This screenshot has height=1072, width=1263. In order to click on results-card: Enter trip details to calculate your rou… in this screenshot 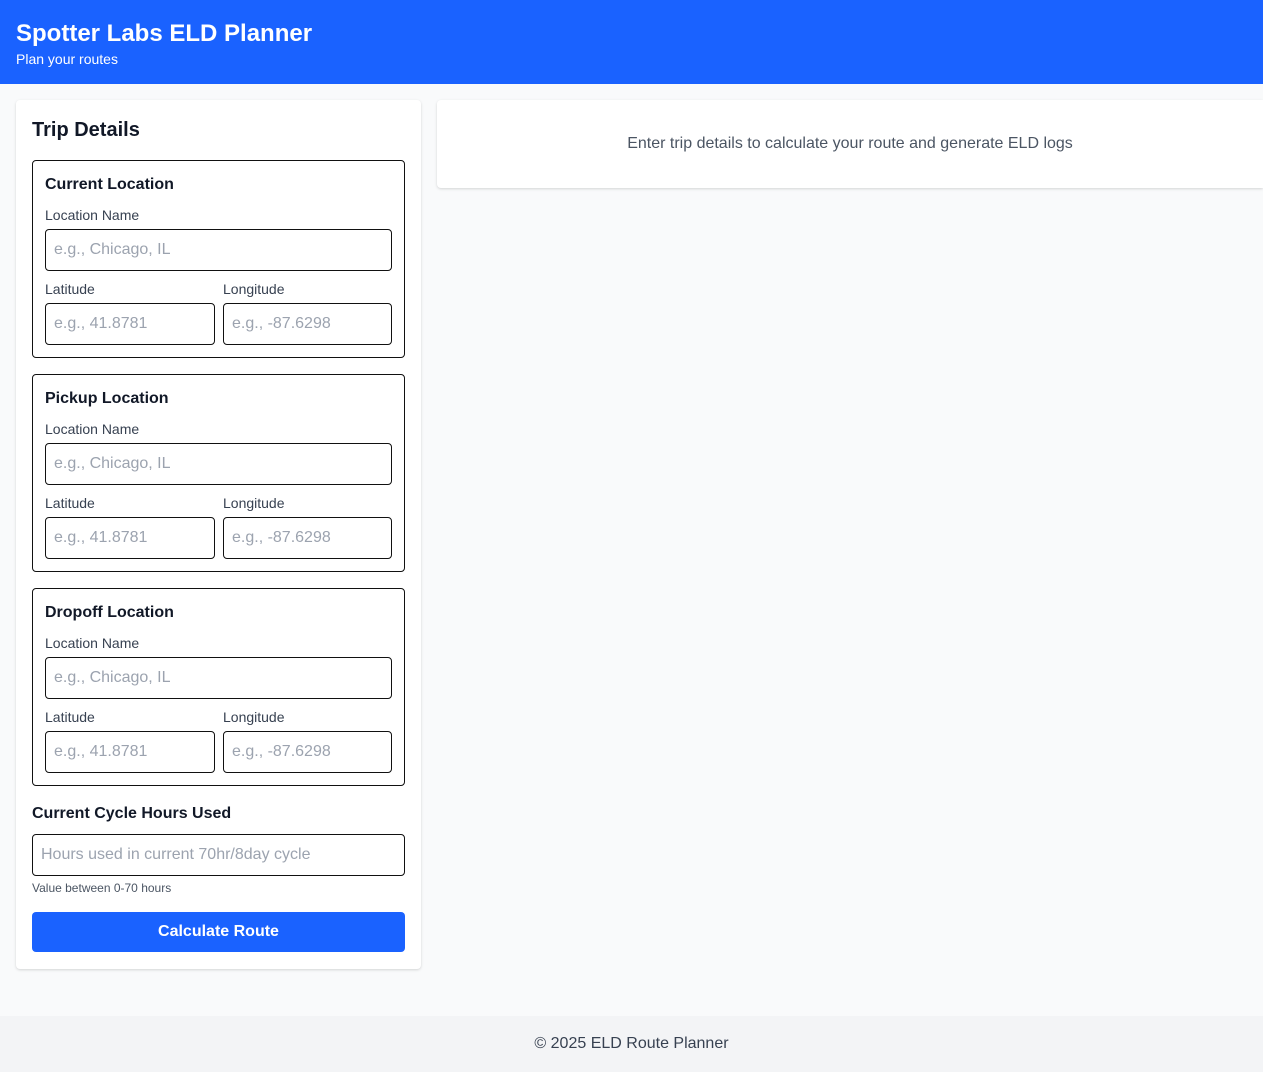, I will do `click(850, 144)`.